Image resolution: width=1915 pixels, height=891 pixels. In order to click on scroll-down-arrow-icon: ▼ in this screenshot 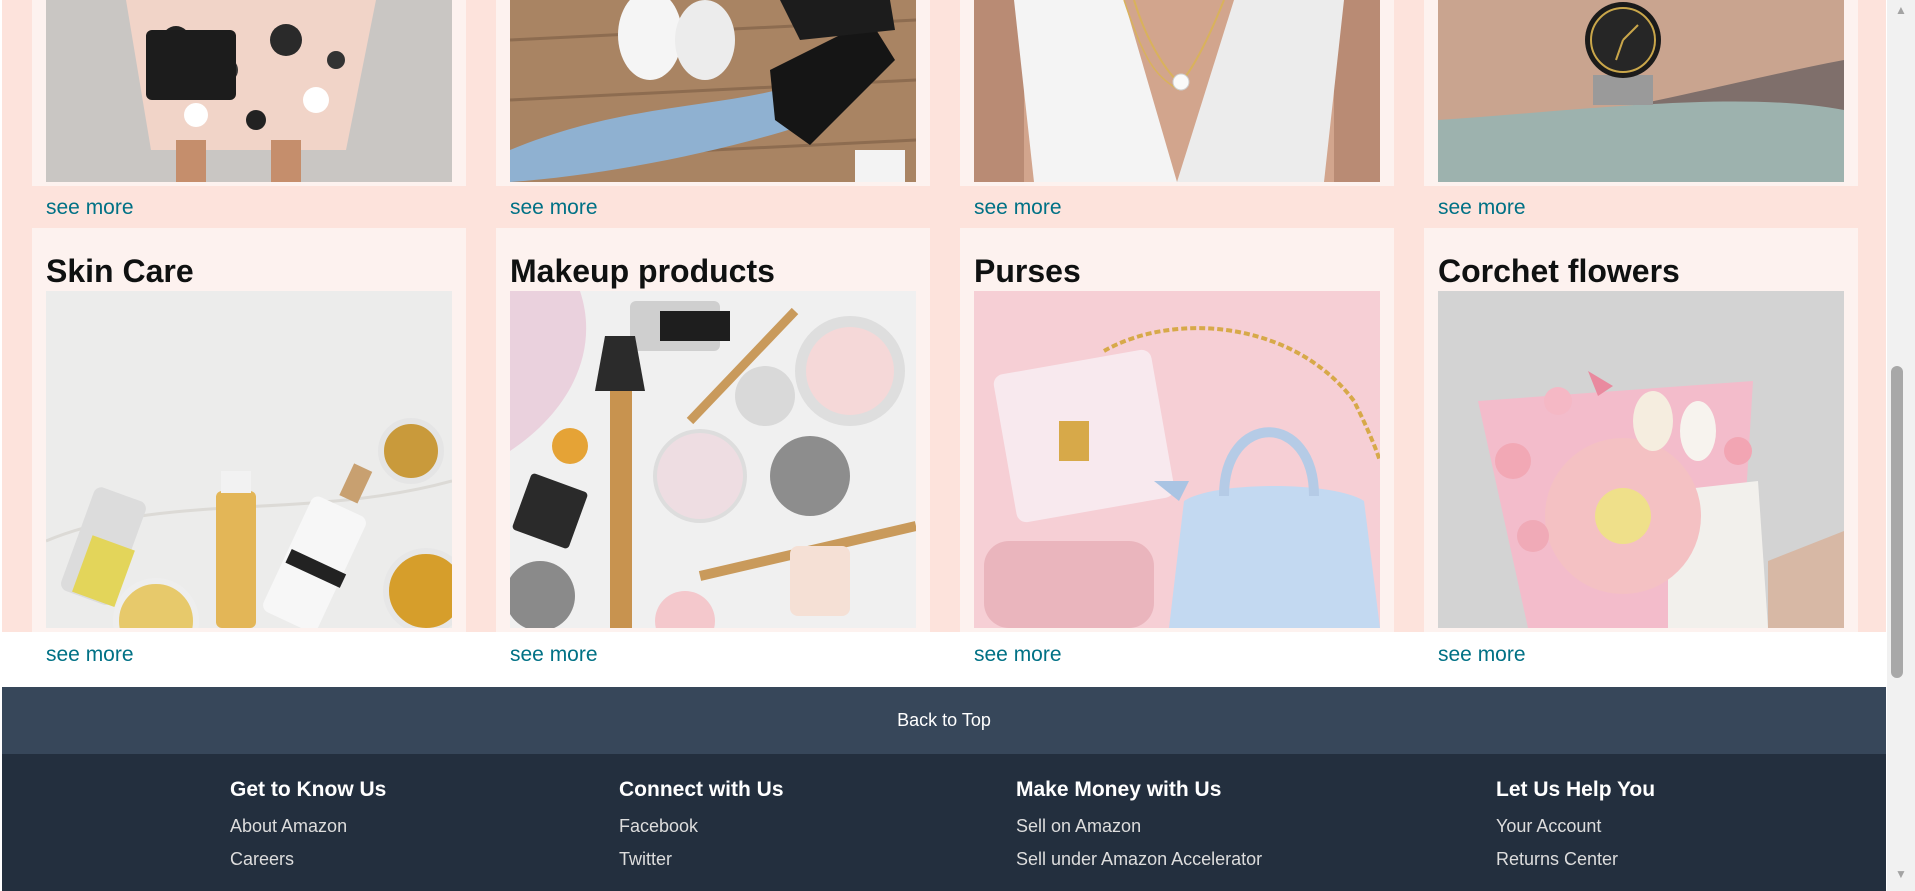, I will do `click(1901, 874)`.